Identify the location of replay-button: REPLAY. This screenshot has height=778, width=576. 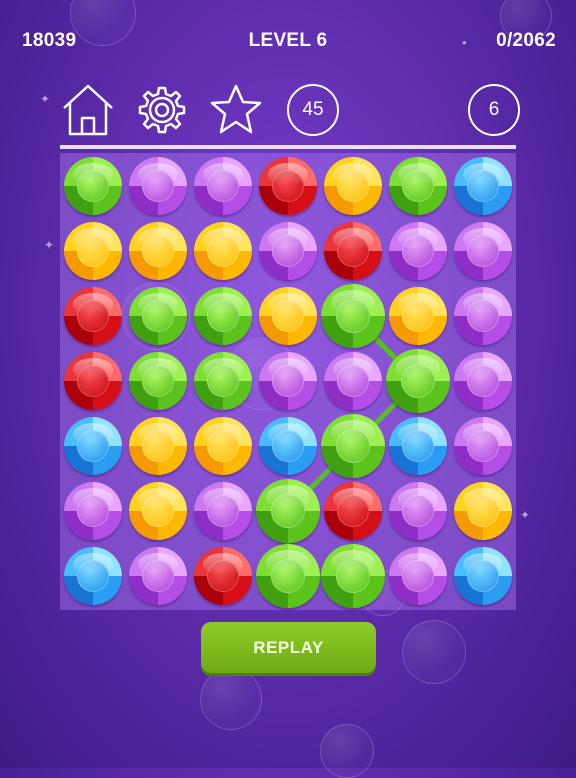
(288, 647).